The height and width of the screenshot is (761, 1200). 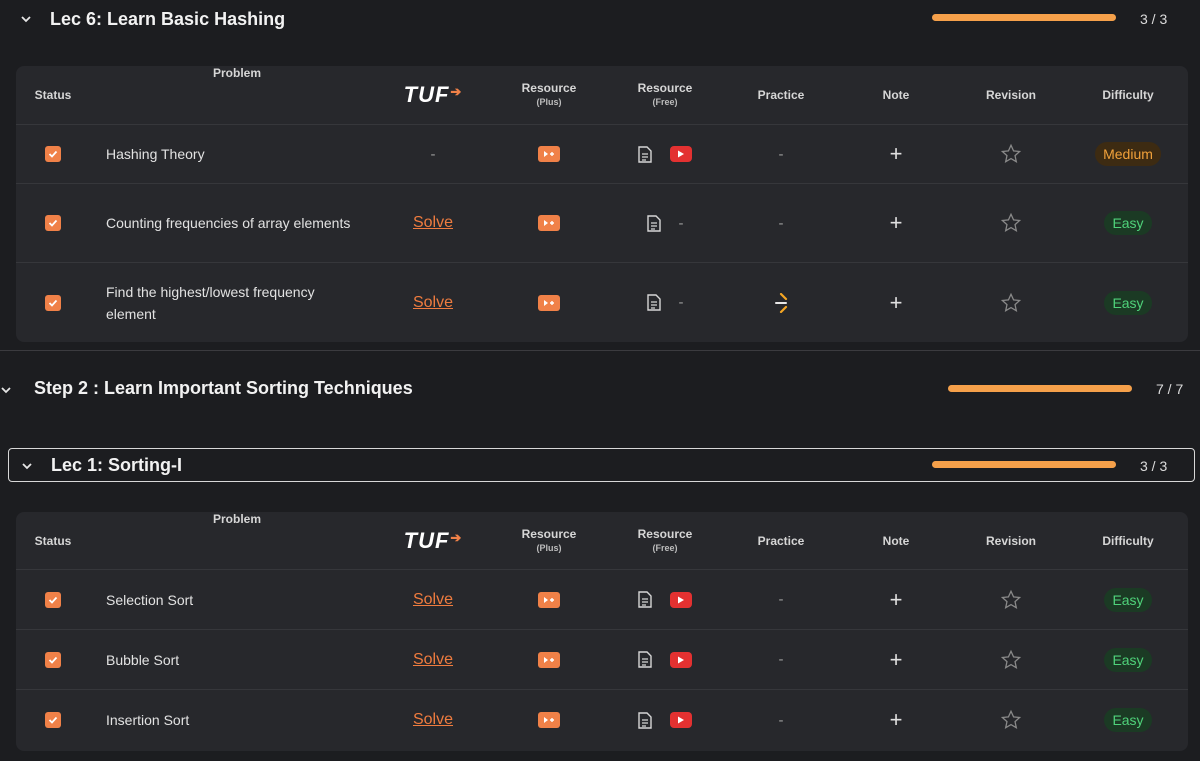 I want to click on lec6-header: Lec 6: Learn Basic Hashing 3 / 3, so click(x=601, y=19).